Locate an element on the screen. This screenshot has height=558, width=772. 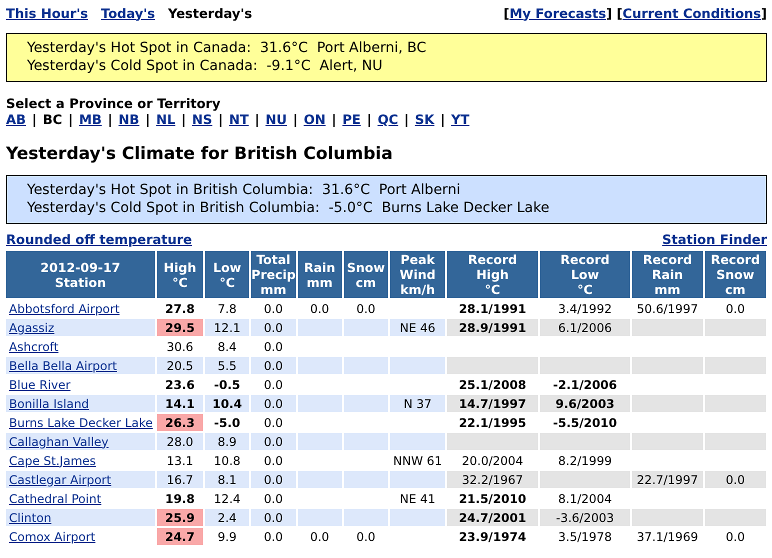
column-header: Snow cm is located at coordinates (366, 274).